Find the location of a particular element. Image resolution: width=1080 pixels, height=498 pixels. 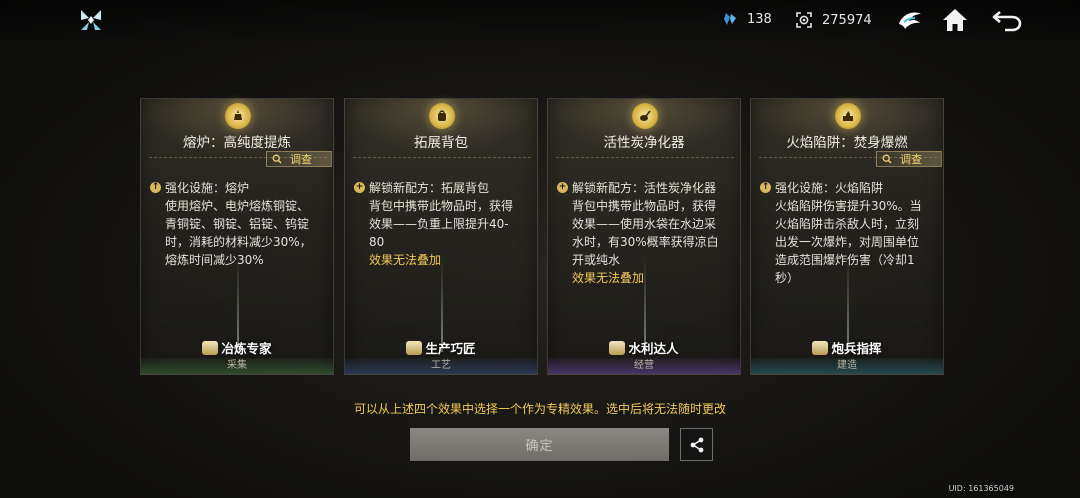

desc-head: 强化设施：熔炉 is located at coordinates (207, 188).